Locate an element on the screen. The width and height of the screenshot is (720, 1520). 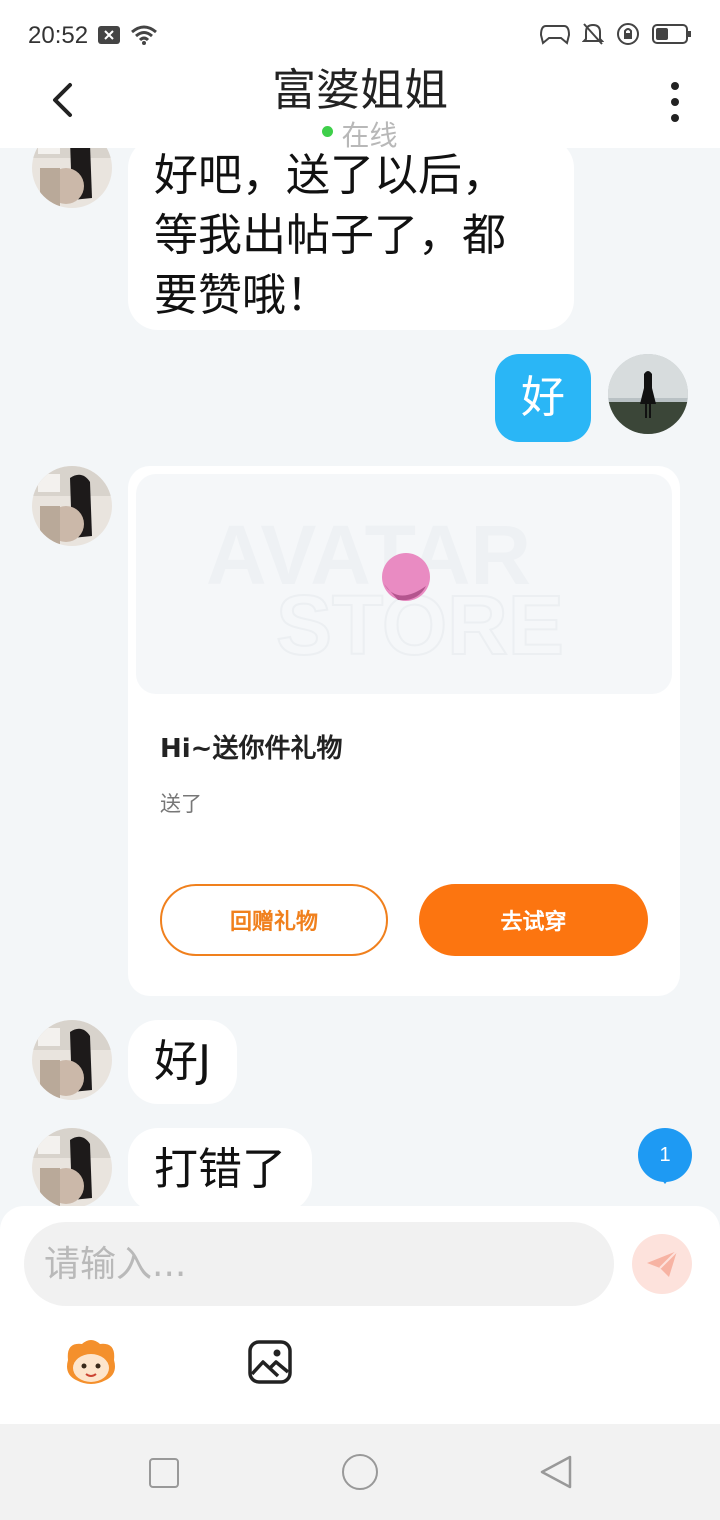
more-options-button is located at coordinates (675, 102).